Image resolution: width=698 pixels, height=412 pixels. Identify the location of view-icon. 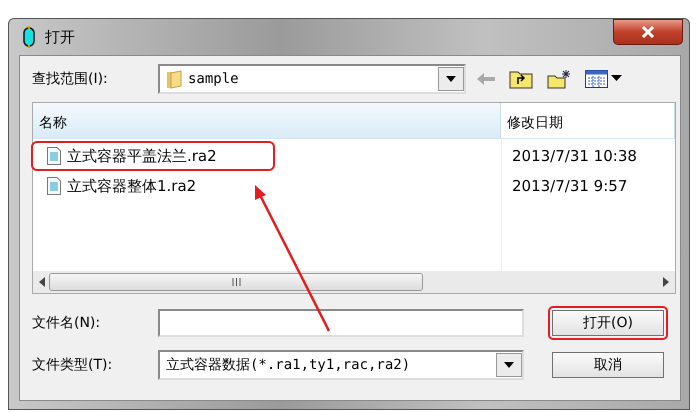
(604, 79).